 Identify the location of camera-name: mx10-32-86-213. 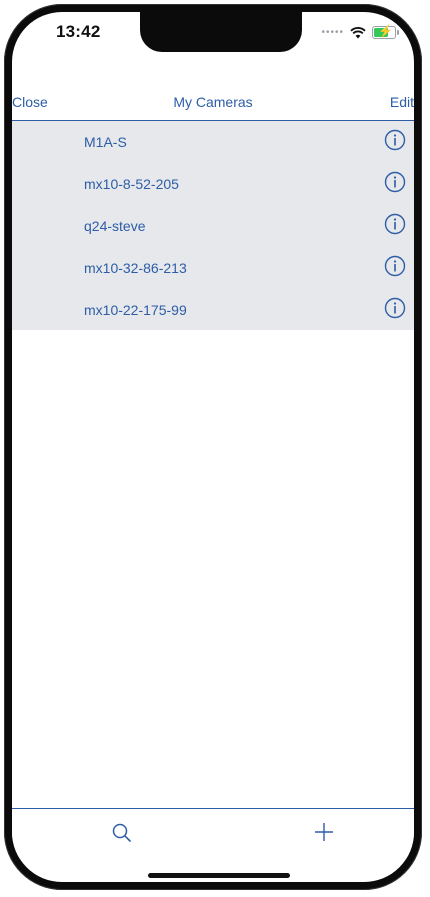
(135, 268).